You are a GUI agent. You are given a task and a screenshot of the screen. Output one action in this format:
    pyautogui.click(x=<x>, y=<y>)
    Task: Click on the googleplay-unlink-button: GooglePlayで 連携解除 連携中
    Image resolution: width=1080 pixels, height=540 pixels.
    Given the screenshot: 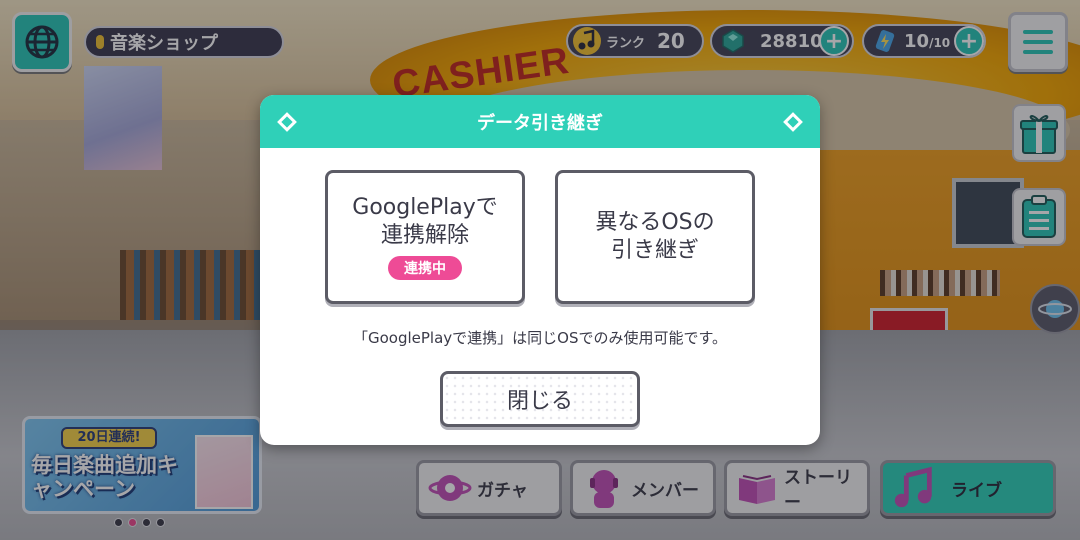 What is the action you would take?
    pyautogui.click(x=425, y=237)
    